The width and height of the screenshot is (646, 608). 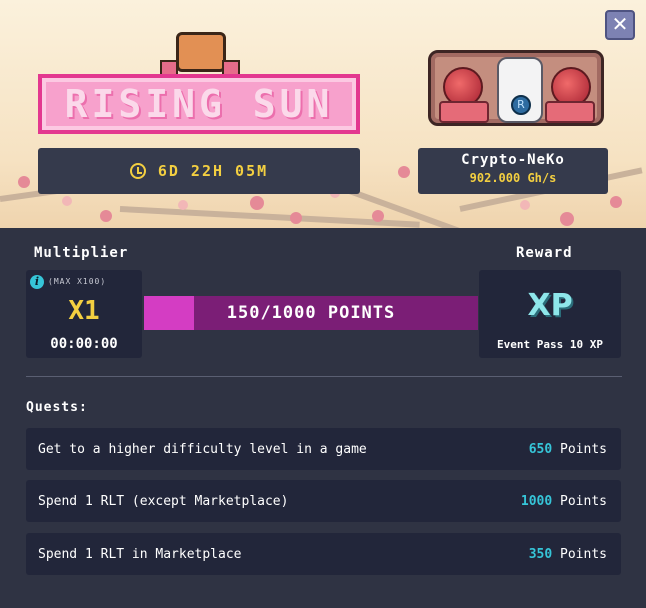 I want to click on points-progress-bar: 150/1000 POINTS, so click(x=311, y=313).